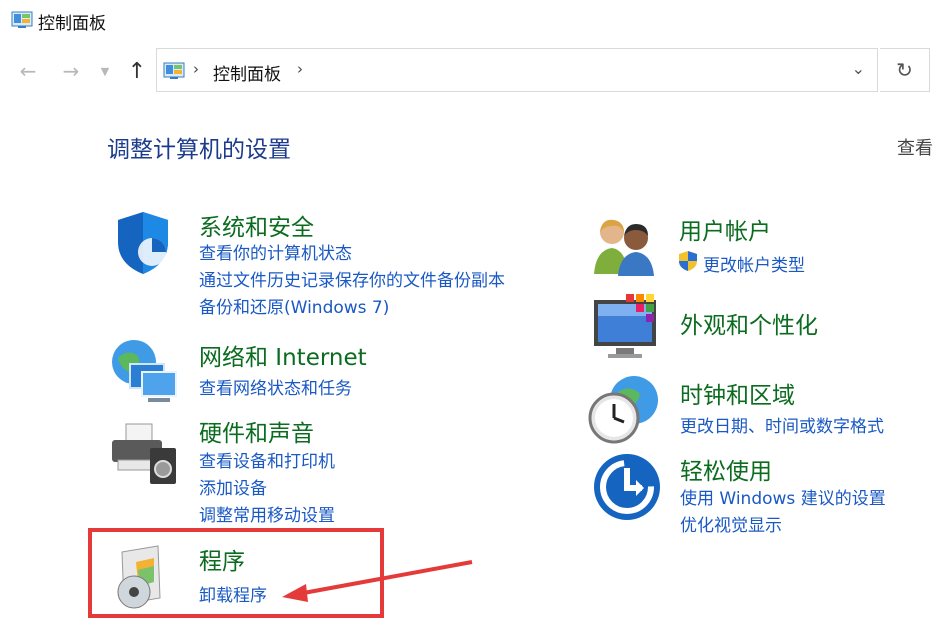  I want to click on arrow-up-icon: ↑, so click(137, 71).